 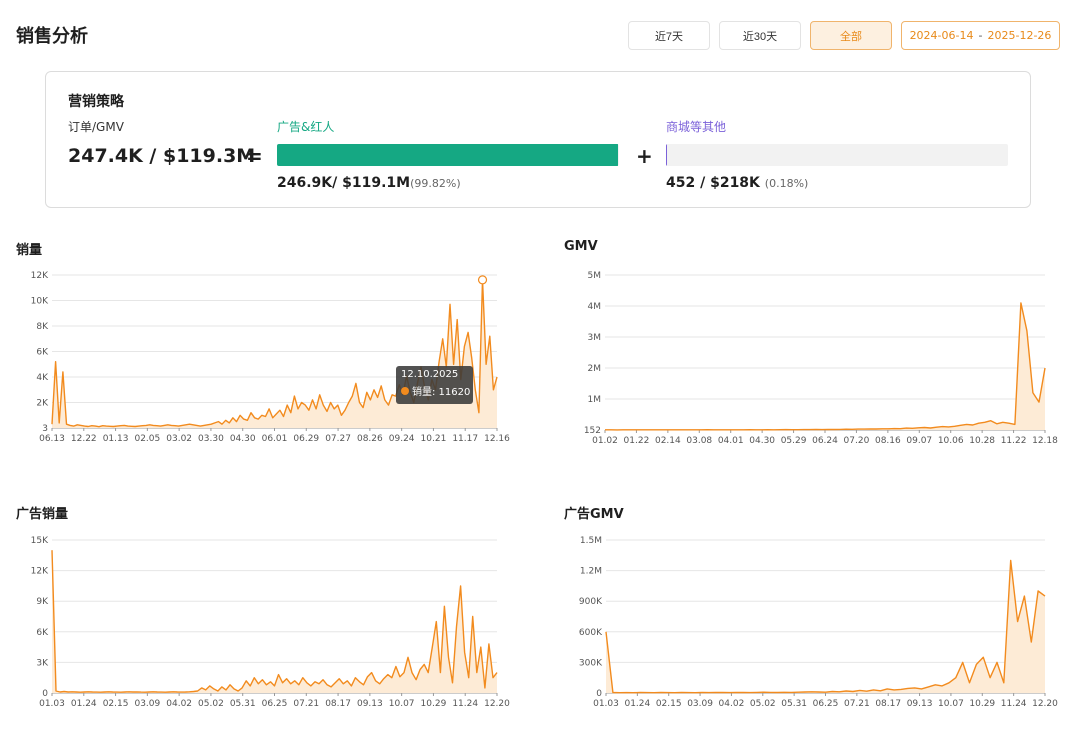 I want to click on gmv-chart-title: GMV, so click(x=581, y=246).